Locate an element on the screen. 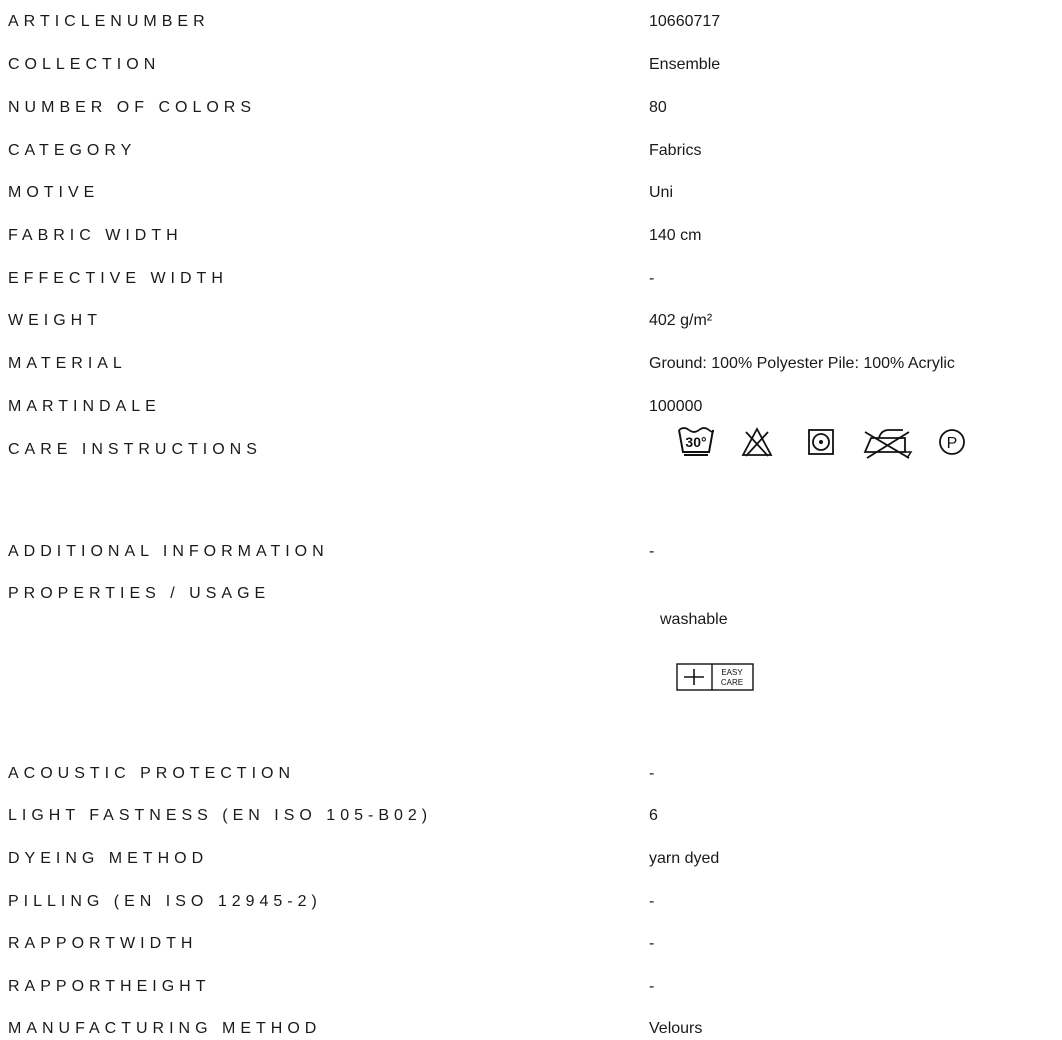 The image size is (1062, 1040). spec-label: PROPERTIES / USAGE is located at coordinates (139, 593).